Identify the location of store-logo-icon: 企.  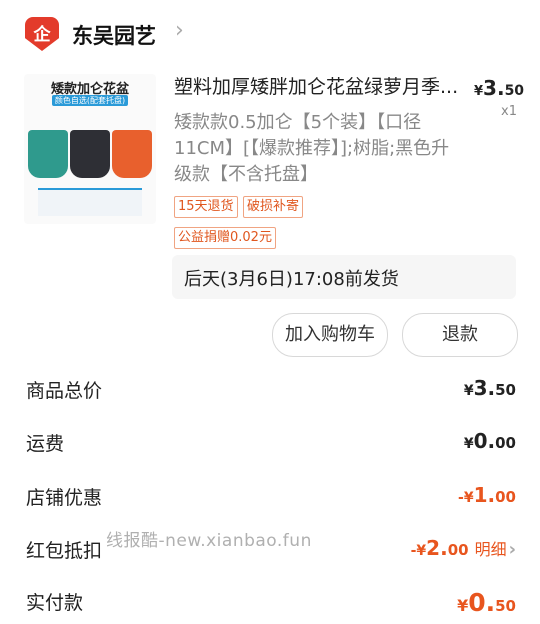
(42, 34).